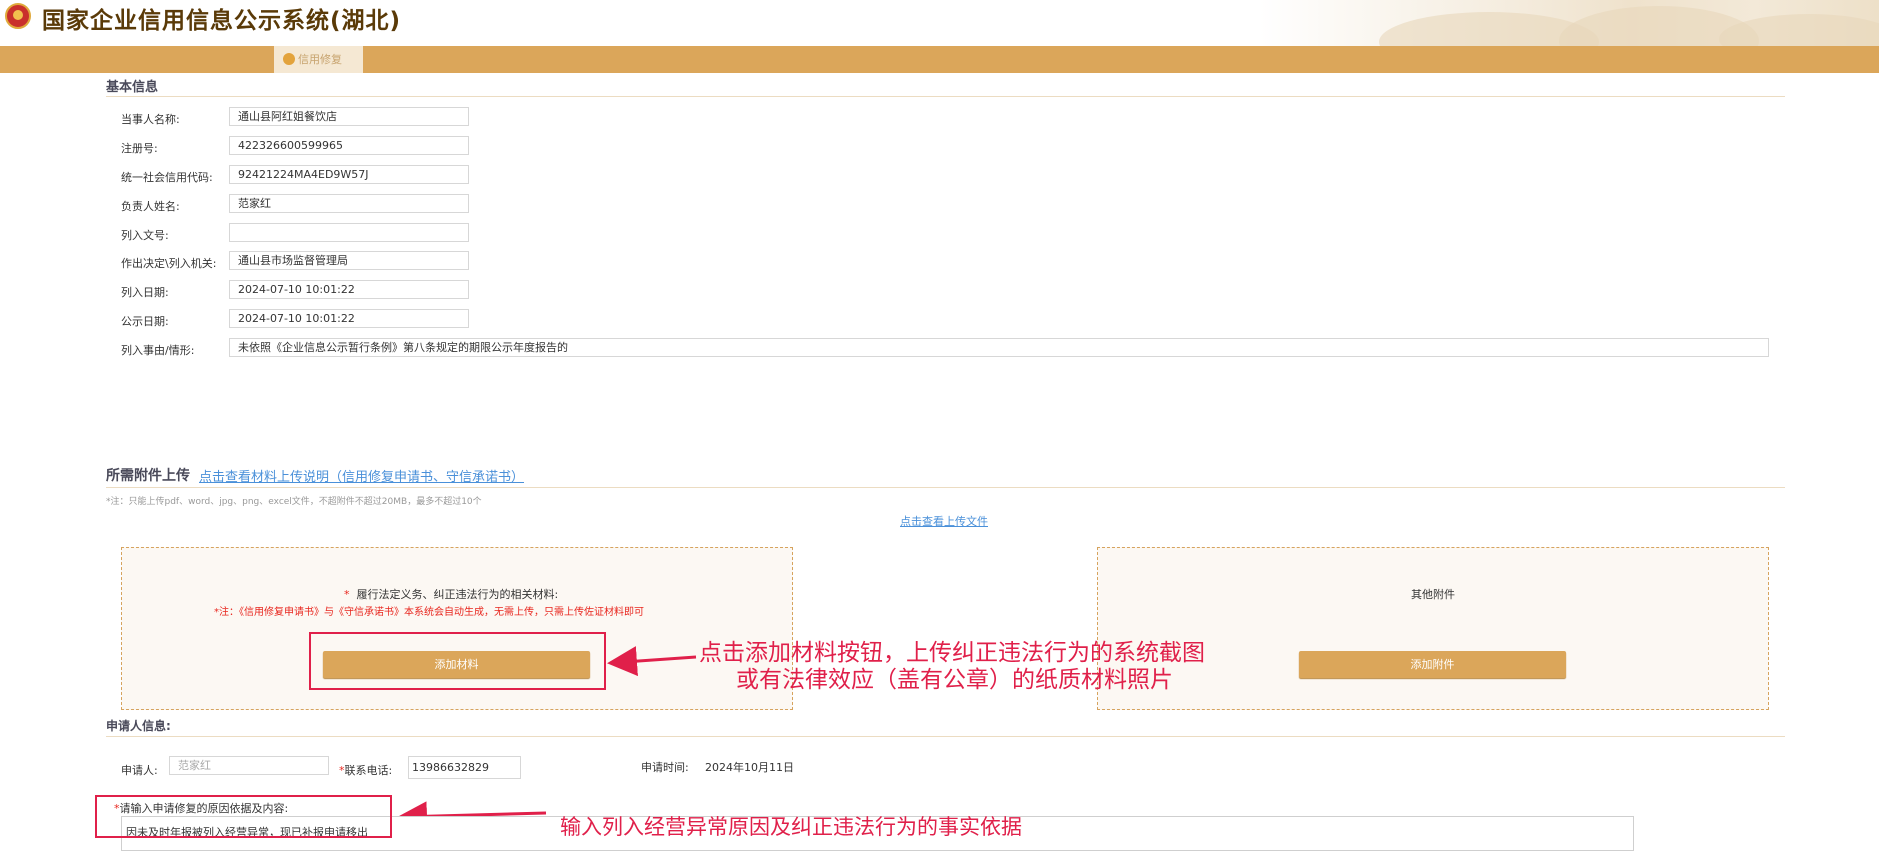 The image size is (1879, 851). Describe the element at coordinates (749, 767) in the screenshot. I see `apply-time-value: 2024年10月11日` at that location.